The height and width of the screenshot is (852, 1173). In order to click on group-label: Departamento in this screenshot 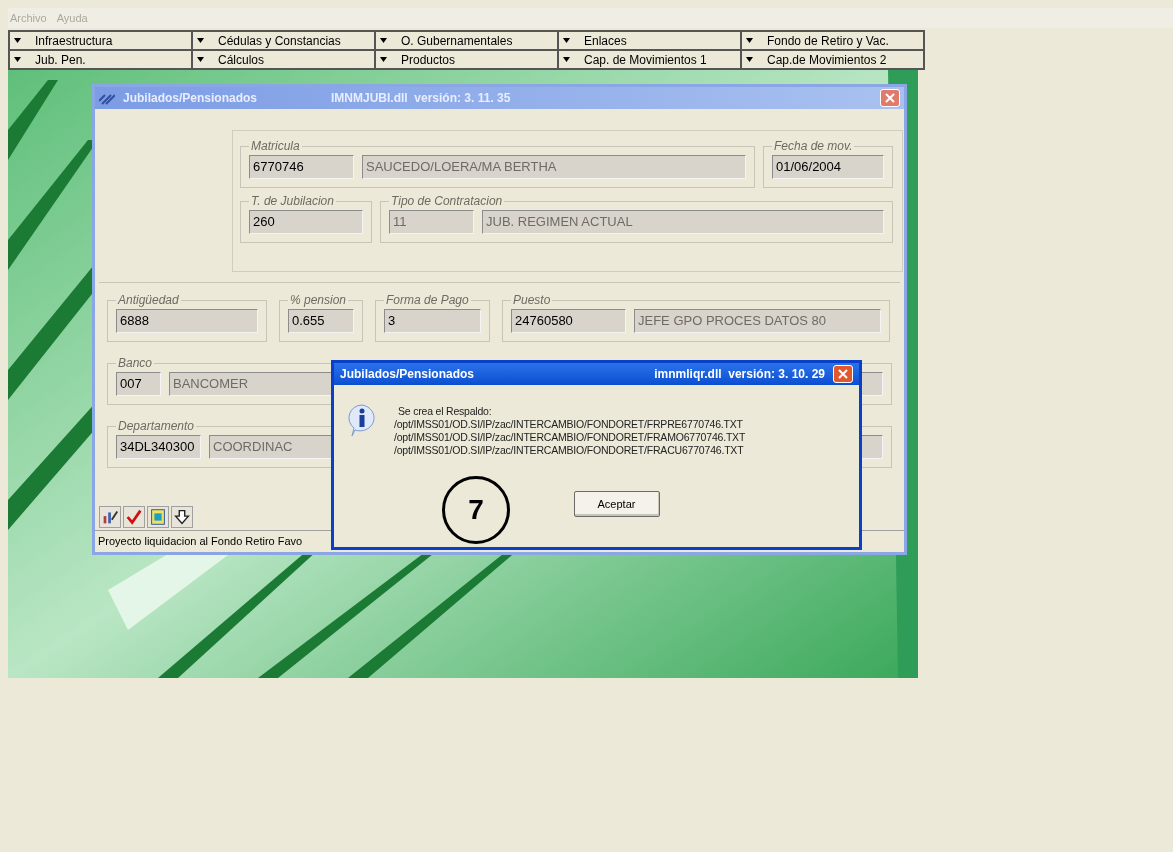, I will do `click(156, 426)`.